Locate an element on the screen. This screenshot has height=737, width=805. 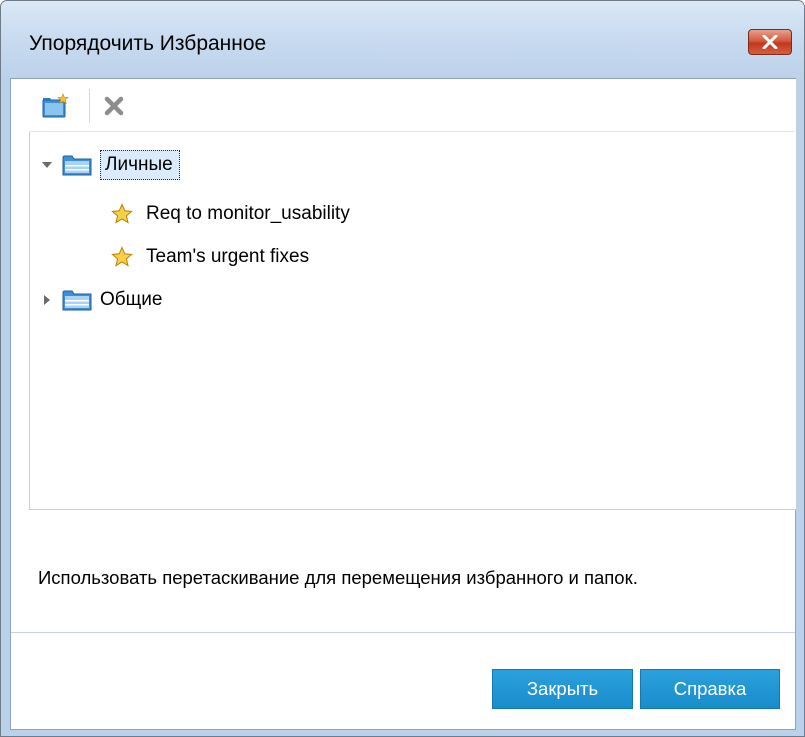
tree-node-personal: Личные is located at coordinates (110, 165).